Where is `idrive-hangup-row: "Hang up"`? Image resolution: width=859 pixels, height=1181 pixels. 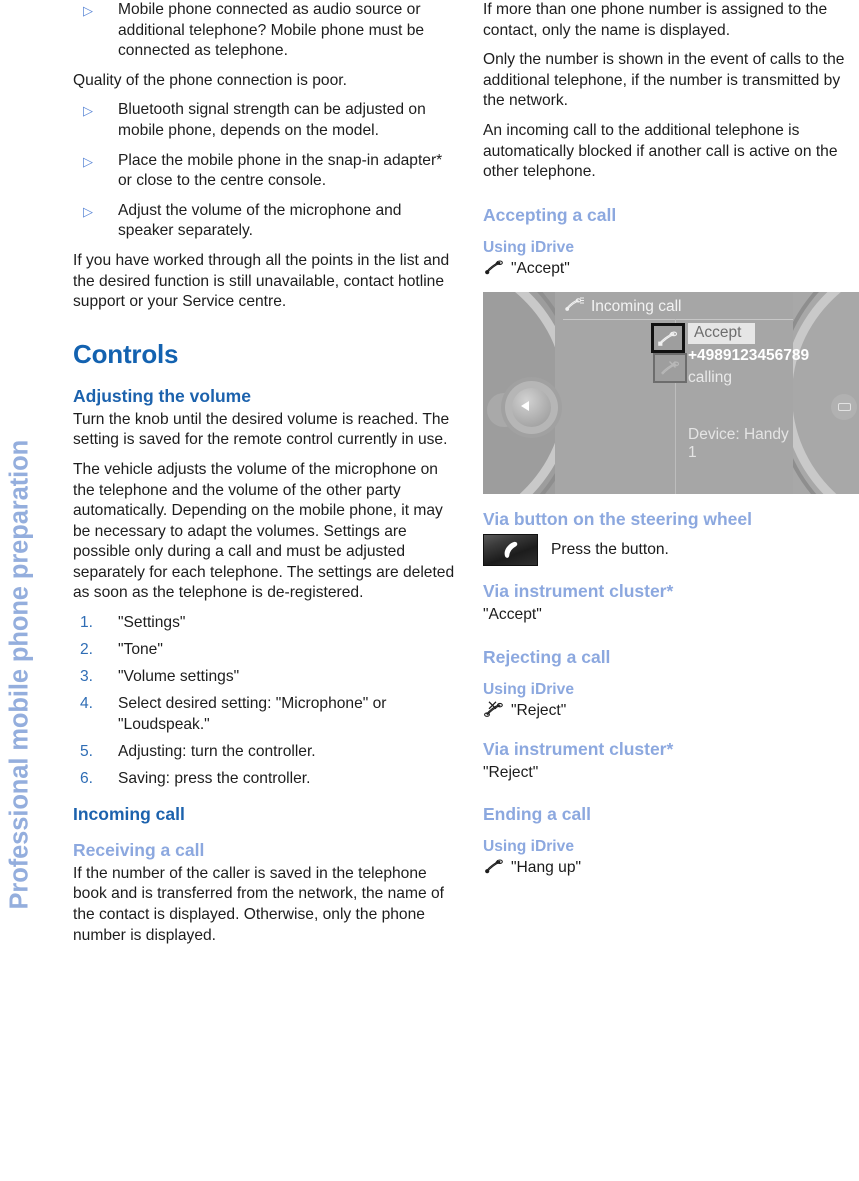 idrive-hangup-row: "Hang up" is located at coordinates (671, 869).